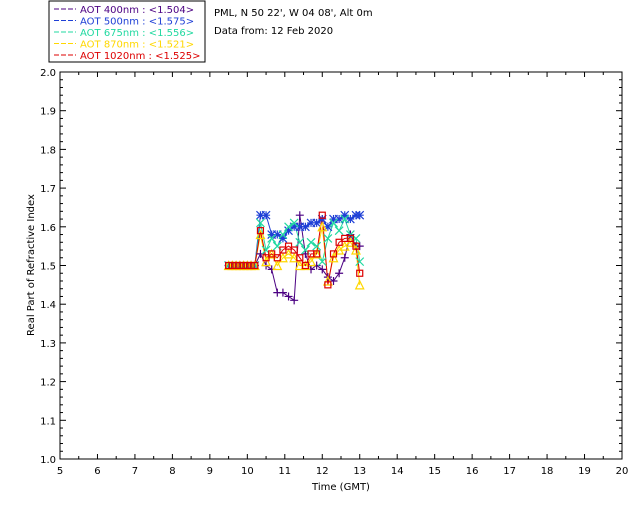 Image resolution: width=640 pixels, height=512 pixels. What do you see at coordinates (48, 228) in the screenshot?
I see `y-tick-label: 1.6` at bounding box center [48, 228].